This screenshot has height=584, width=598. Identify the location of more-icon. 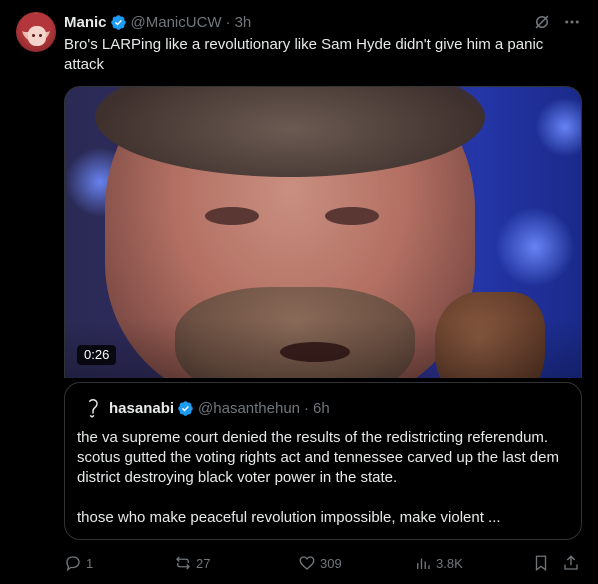
(572, 22).